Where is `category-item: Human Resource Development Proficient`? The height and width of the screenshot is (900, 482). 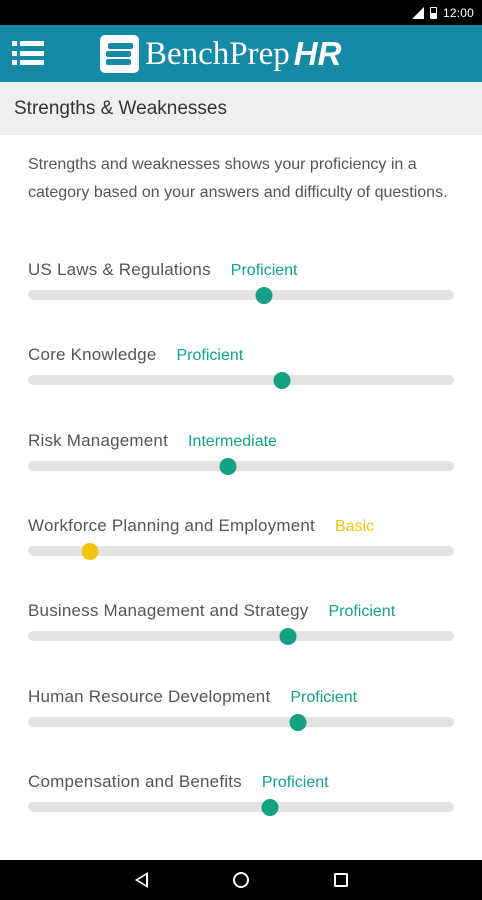 category-item: Human Resource Development Proficient is located at coordinates (241, 717).